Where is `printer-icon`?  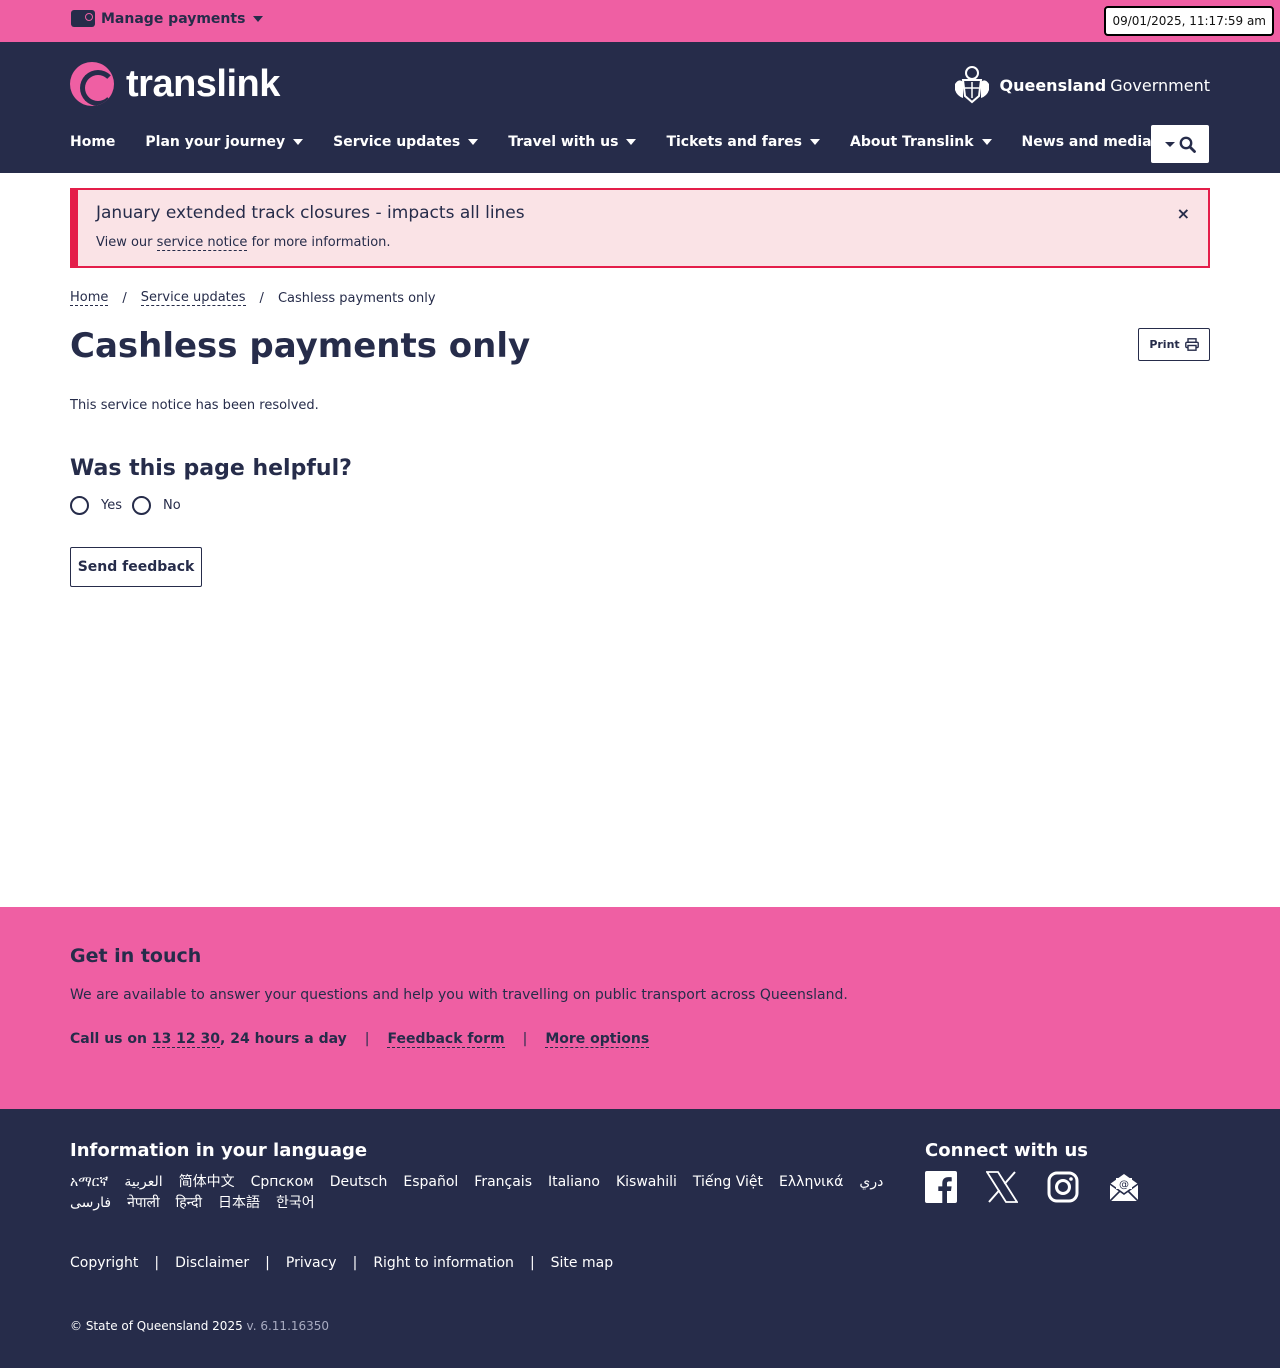 printer-icon is located at coordinates (1191, 344).